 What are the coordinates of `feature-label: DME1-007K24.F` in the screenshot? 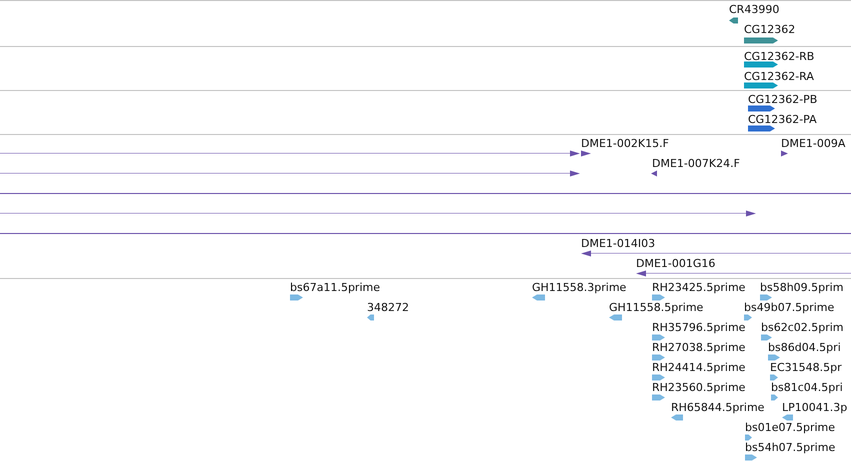 It's located at (696, 163).